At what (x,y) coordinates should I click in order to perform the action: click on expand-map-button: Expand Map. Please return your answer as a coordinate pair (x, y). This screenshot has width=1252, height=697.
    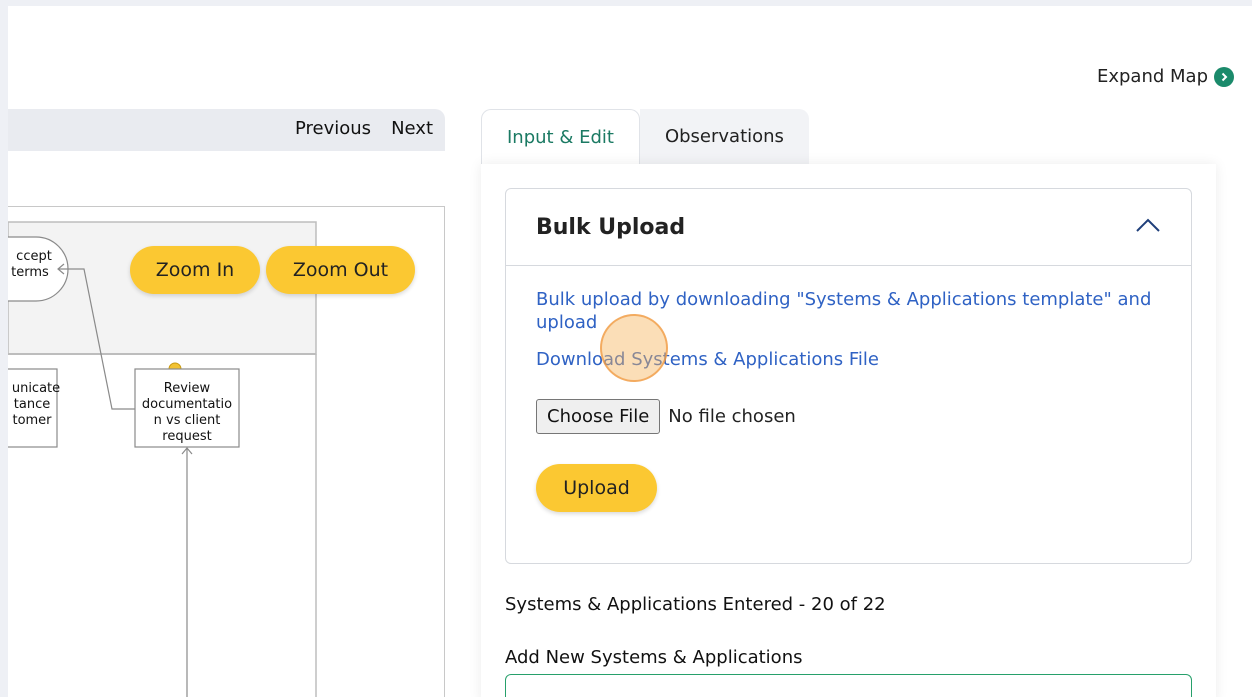
    Looking at the image, I should click on (1165, 76).